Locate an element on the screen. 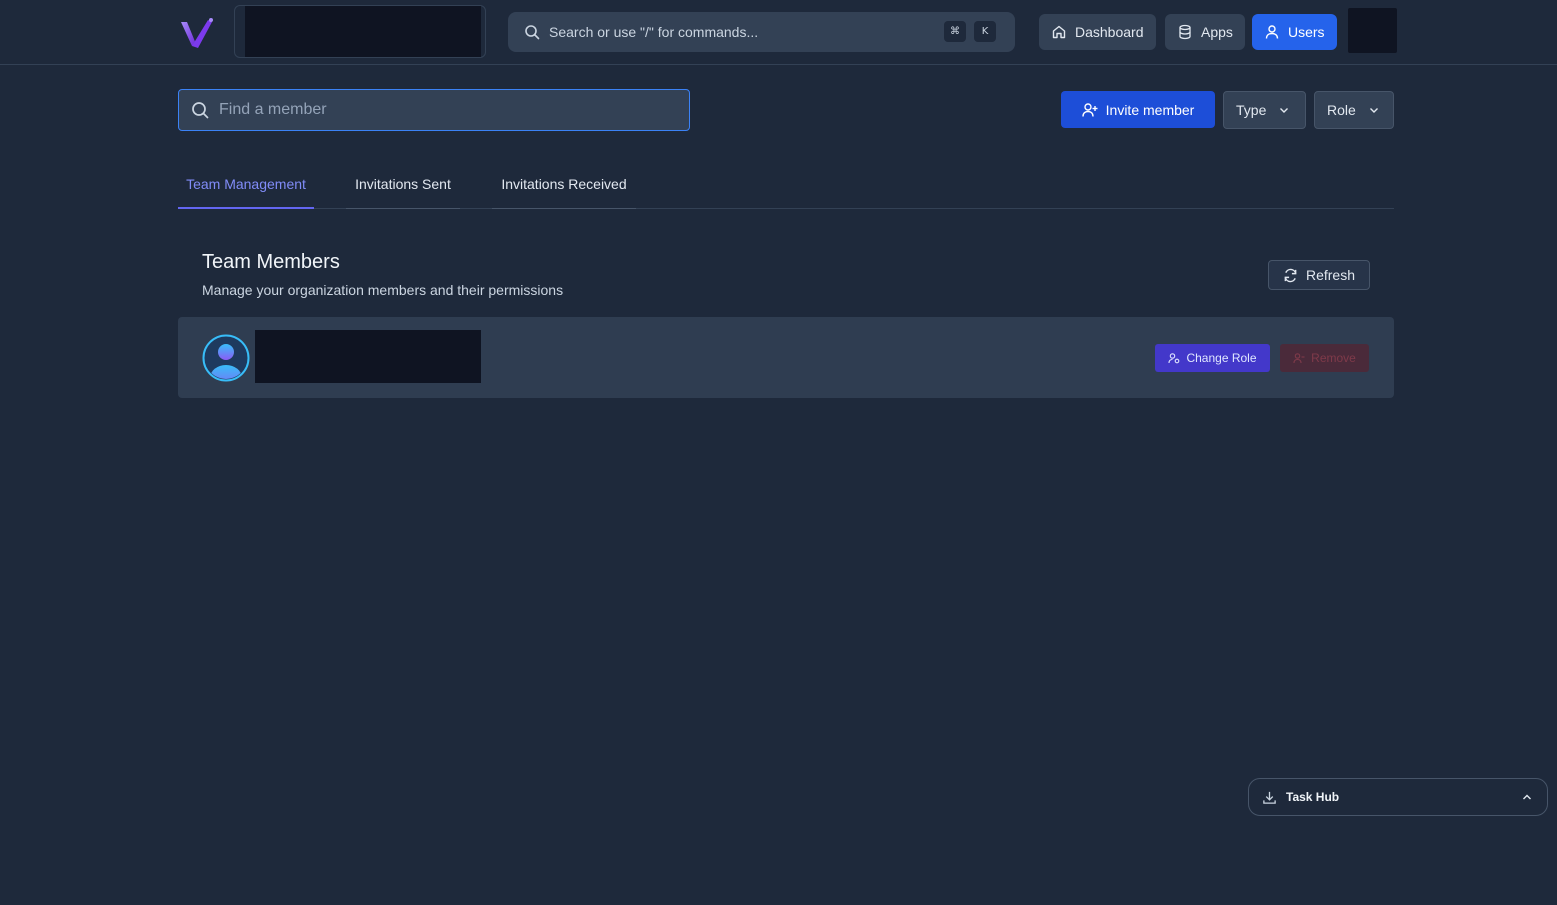 The image size is (1557, 905). tab-invitations-sent: Invitations Sent is located at coordinates (403, 184).